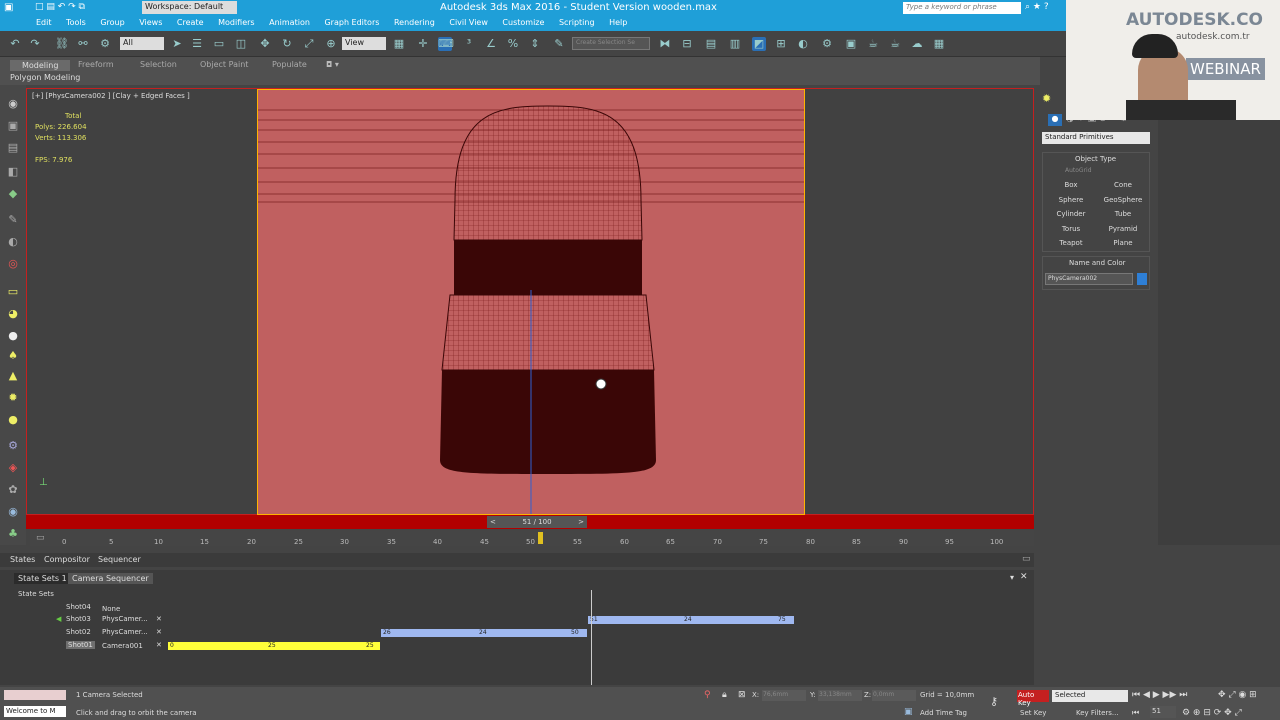  Describe the element at coordinates (13, 356) in the screenshot. I see `tool-icon-12: ♠` at that location.